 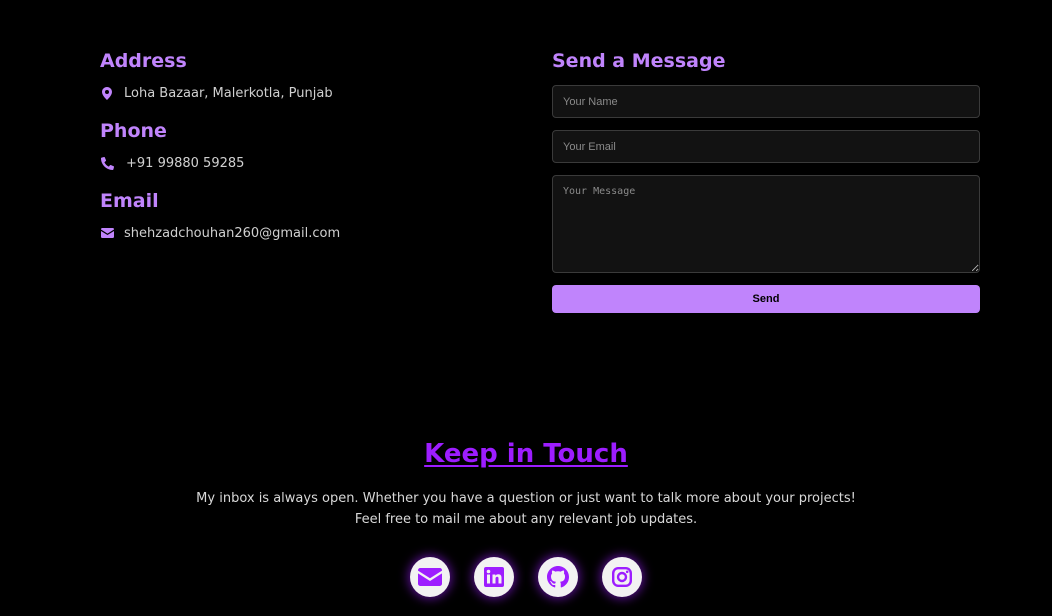 I want to click on email-input, so click(x=766, y=146).